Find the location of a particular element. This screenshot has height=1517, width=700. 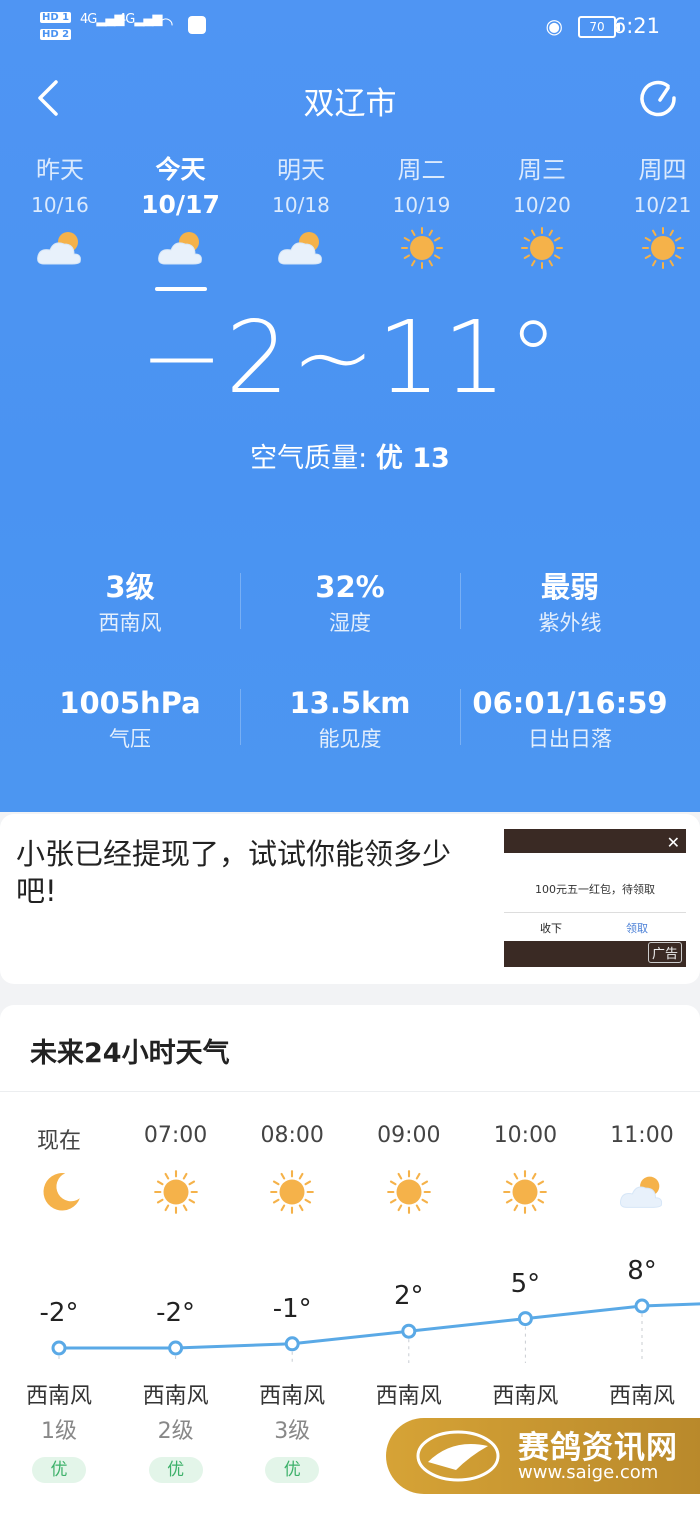

day-tab: 明天 10/18 is located at coordinates (301, 210).